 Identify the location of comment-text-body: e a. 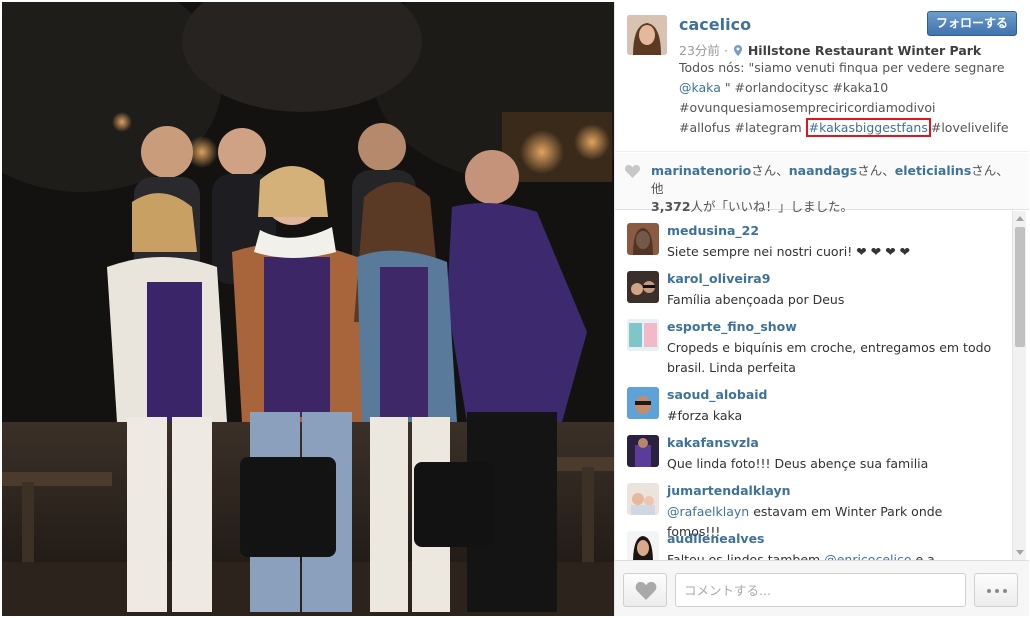
(923, 556).